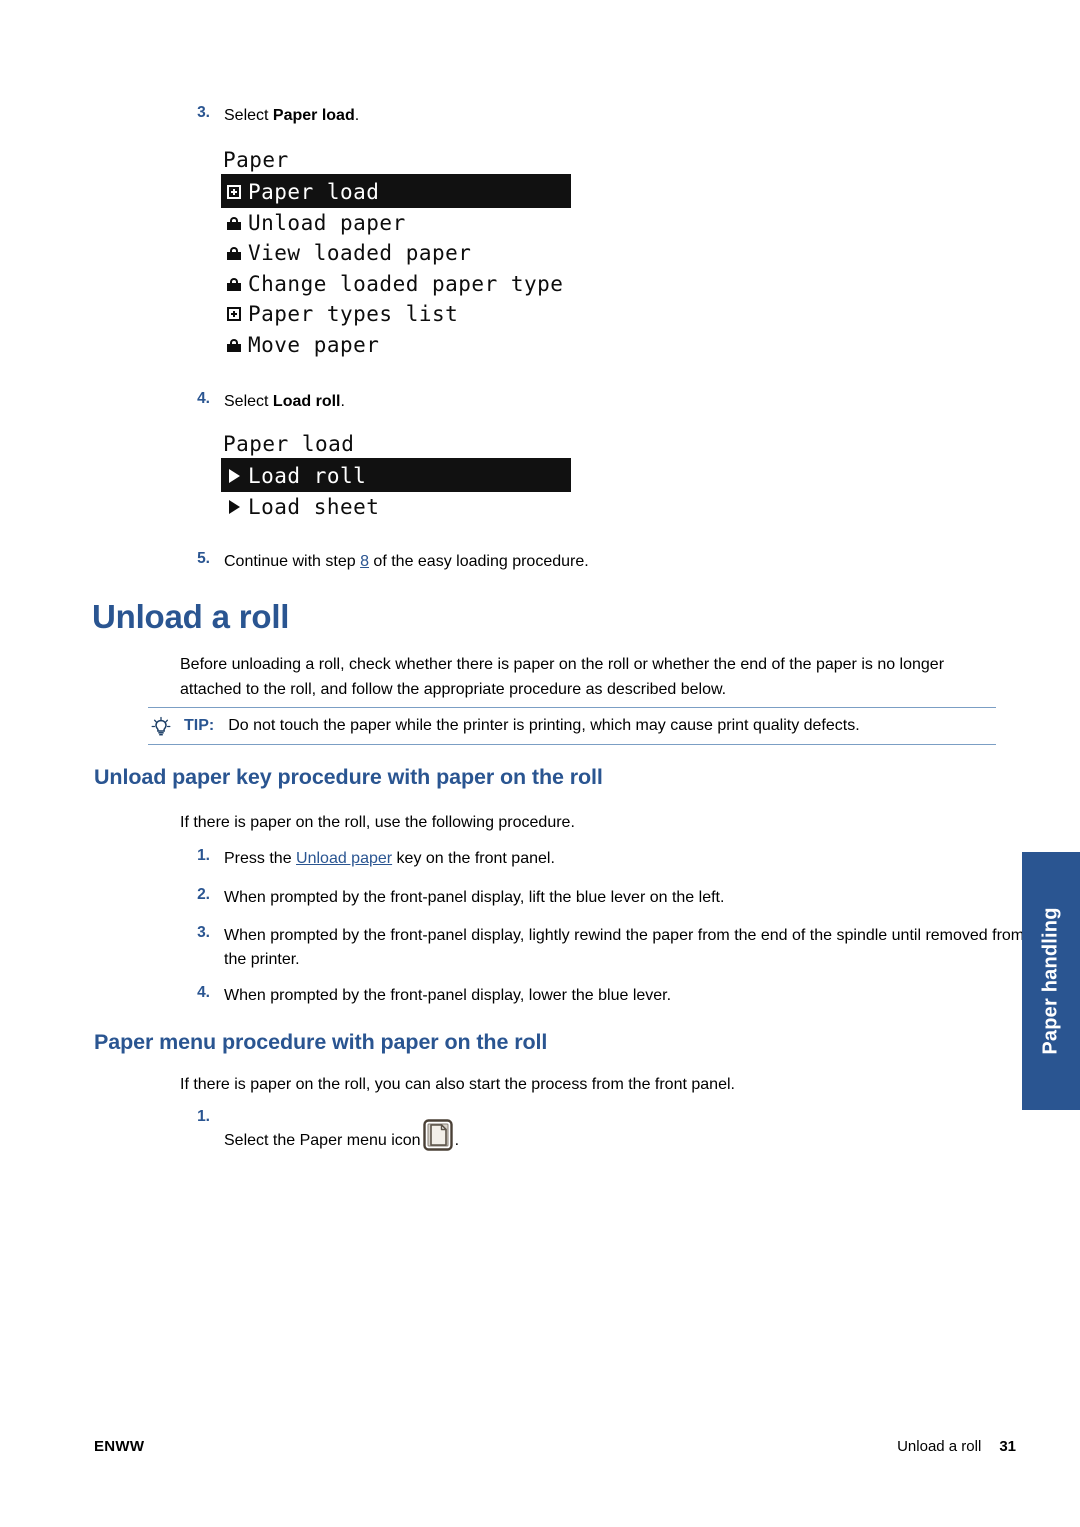  Describe the element at coordinates (314, 192) in the screenshot. I see `lcd-menu-item-label: Paper load` at that location.